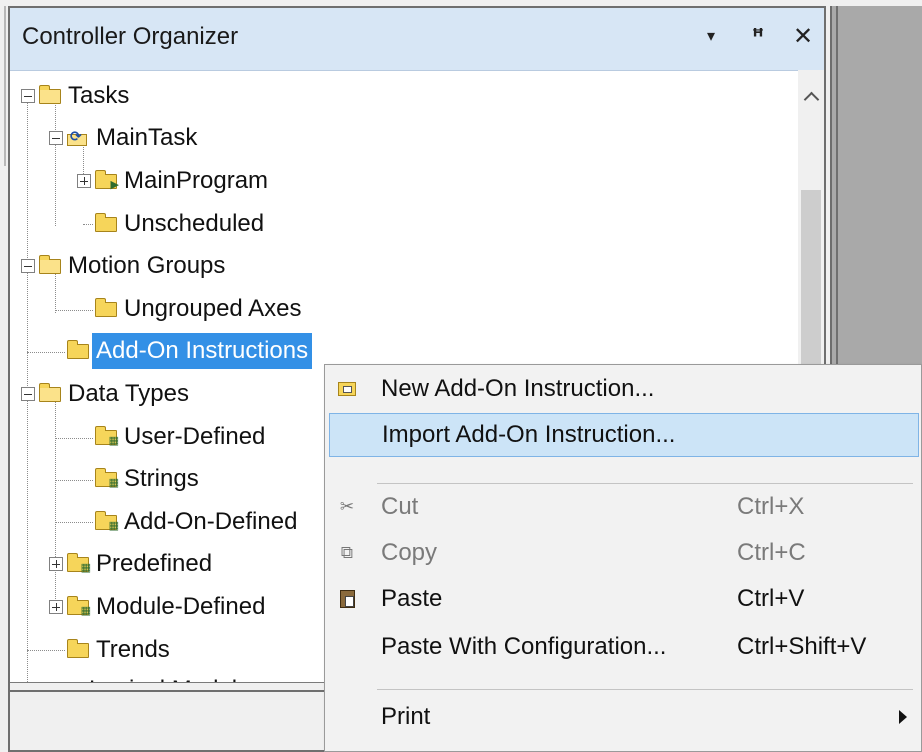 Image resolution: width=922 pixels, height=752 pixels. I want to click on tree-item-predefined: ▦ Predefined, so click(132, 564).